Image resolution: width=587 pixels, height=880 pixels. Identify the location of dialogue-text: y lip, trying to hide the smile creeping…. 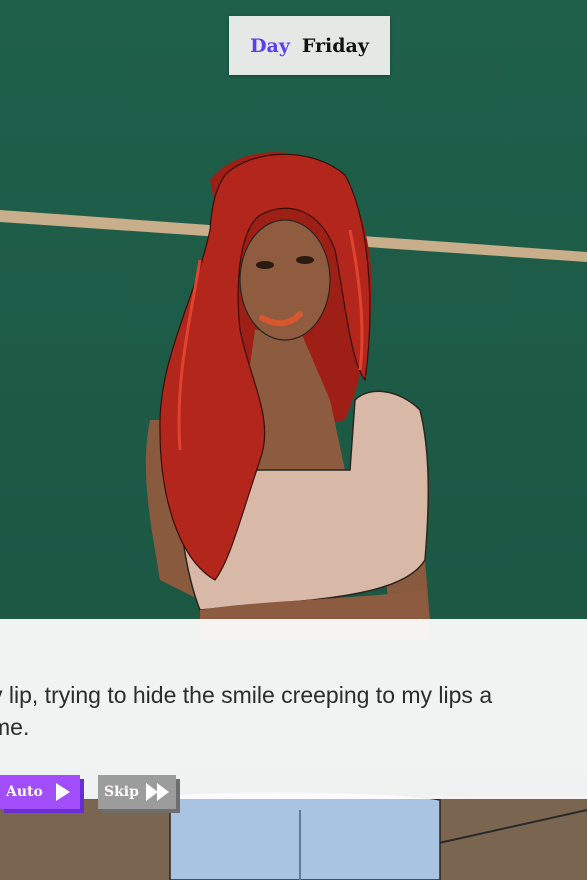
(293, 711).